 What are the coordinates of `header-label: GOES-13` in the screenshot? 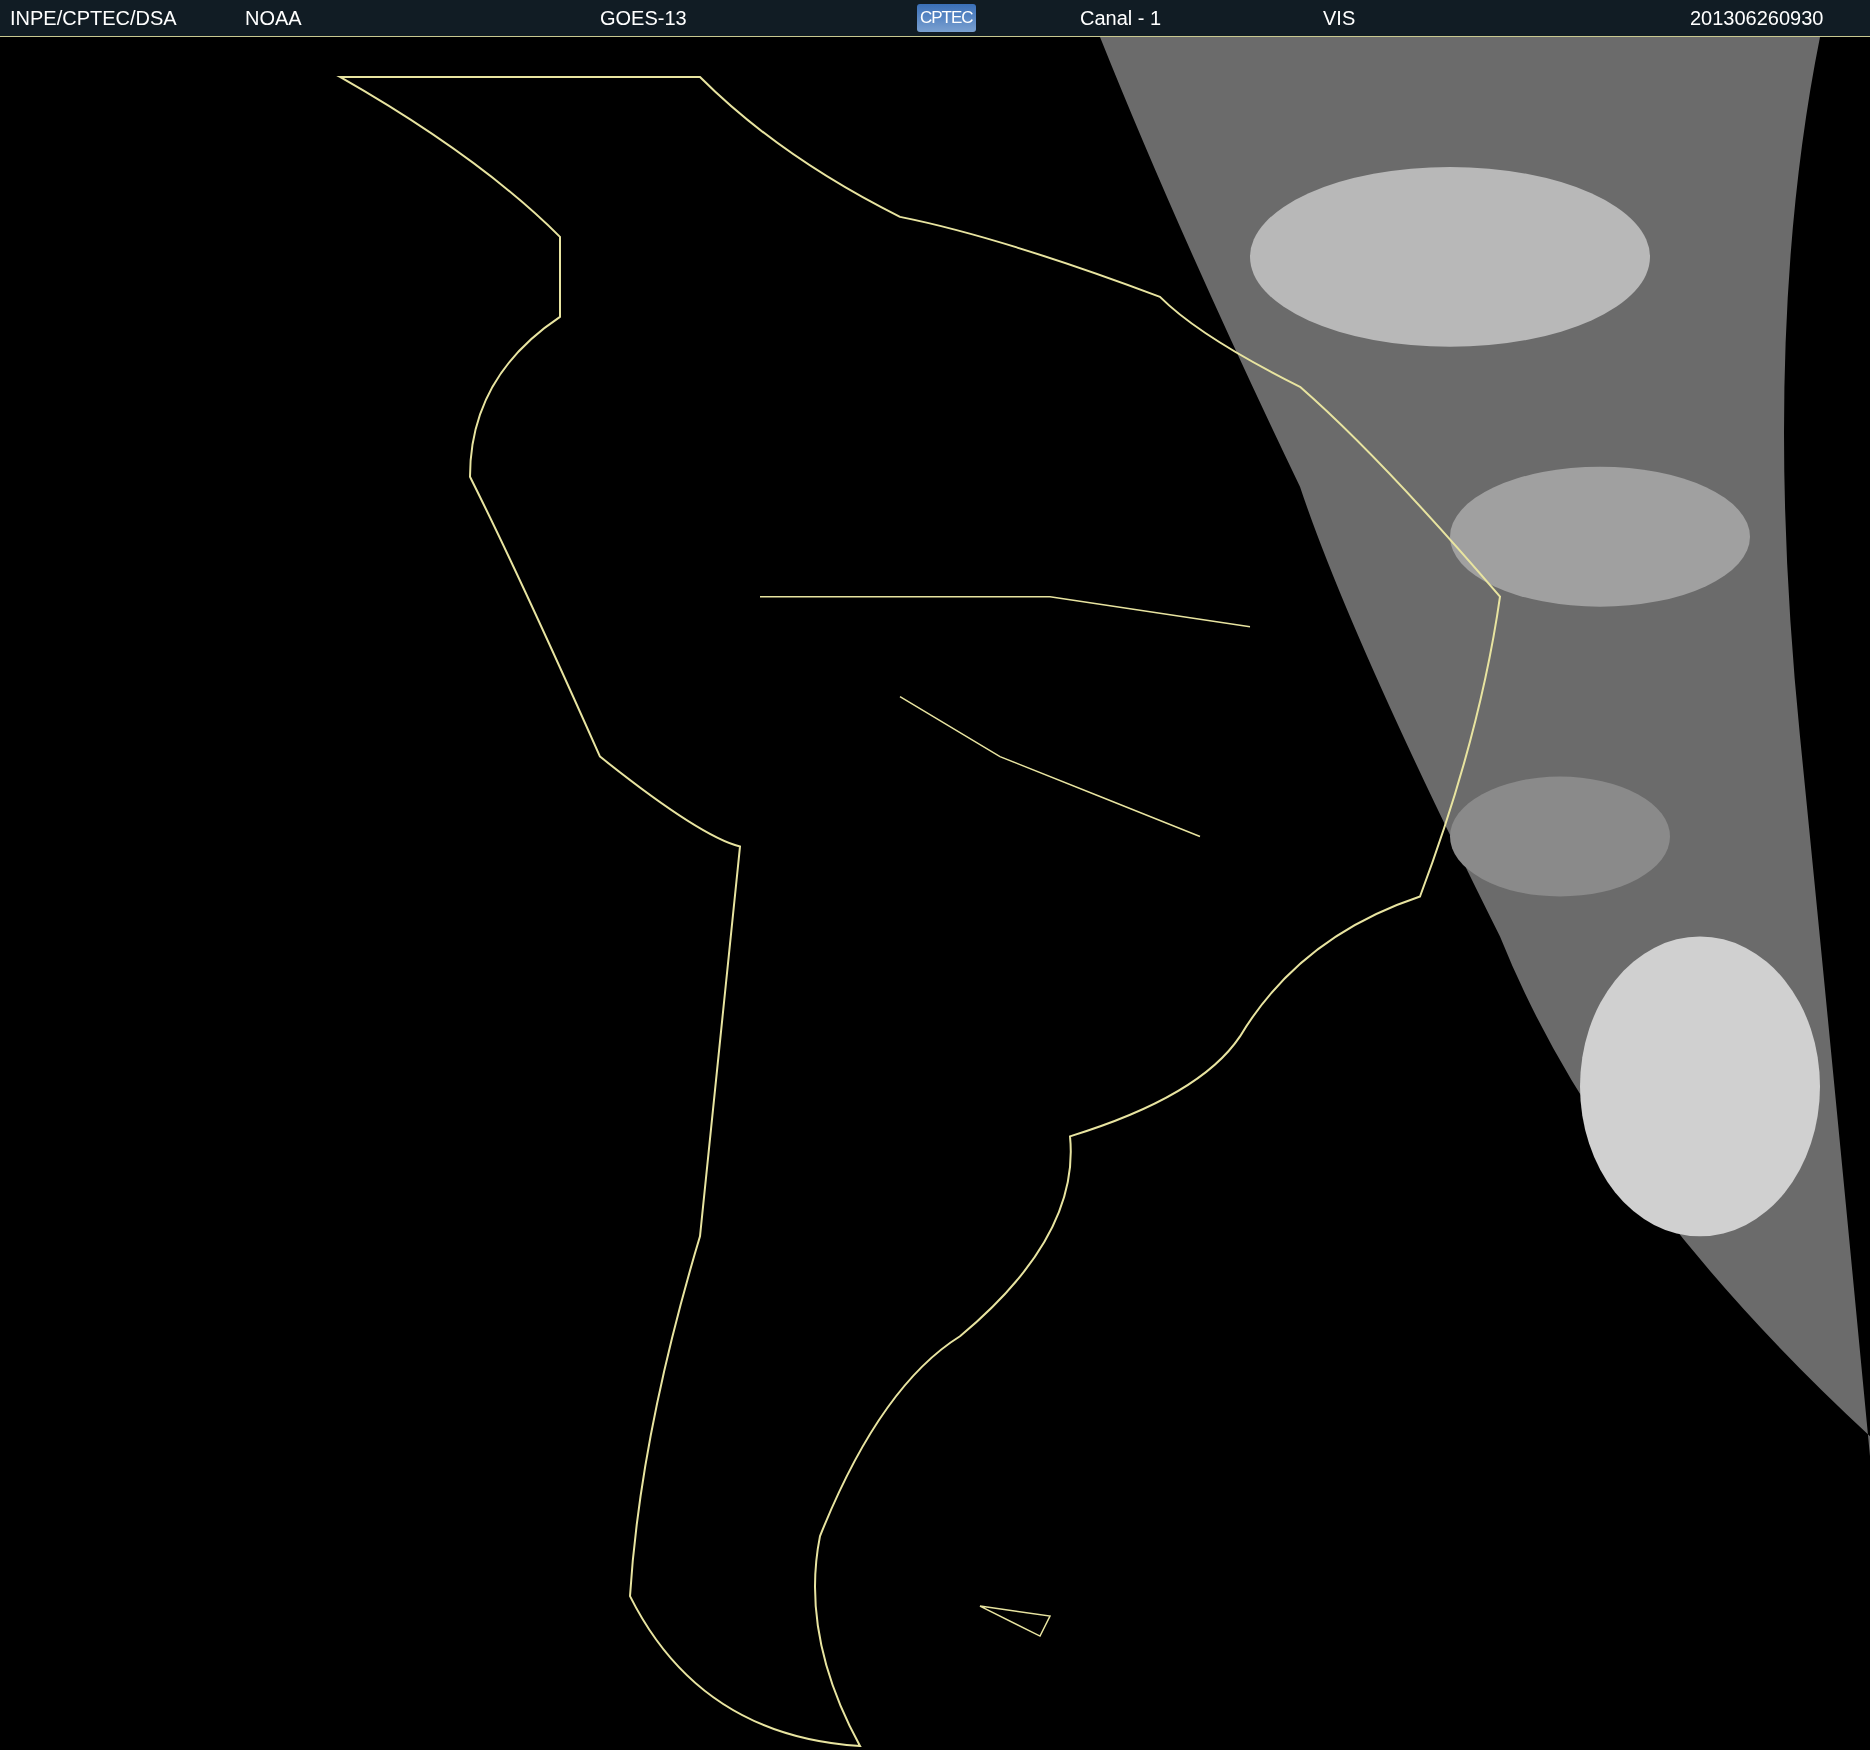 It's located at (643, 18).